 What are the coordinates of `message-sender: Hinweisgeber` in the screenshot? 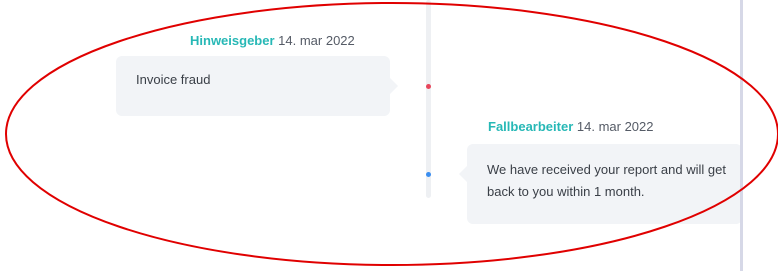 It's located at (232, 40).